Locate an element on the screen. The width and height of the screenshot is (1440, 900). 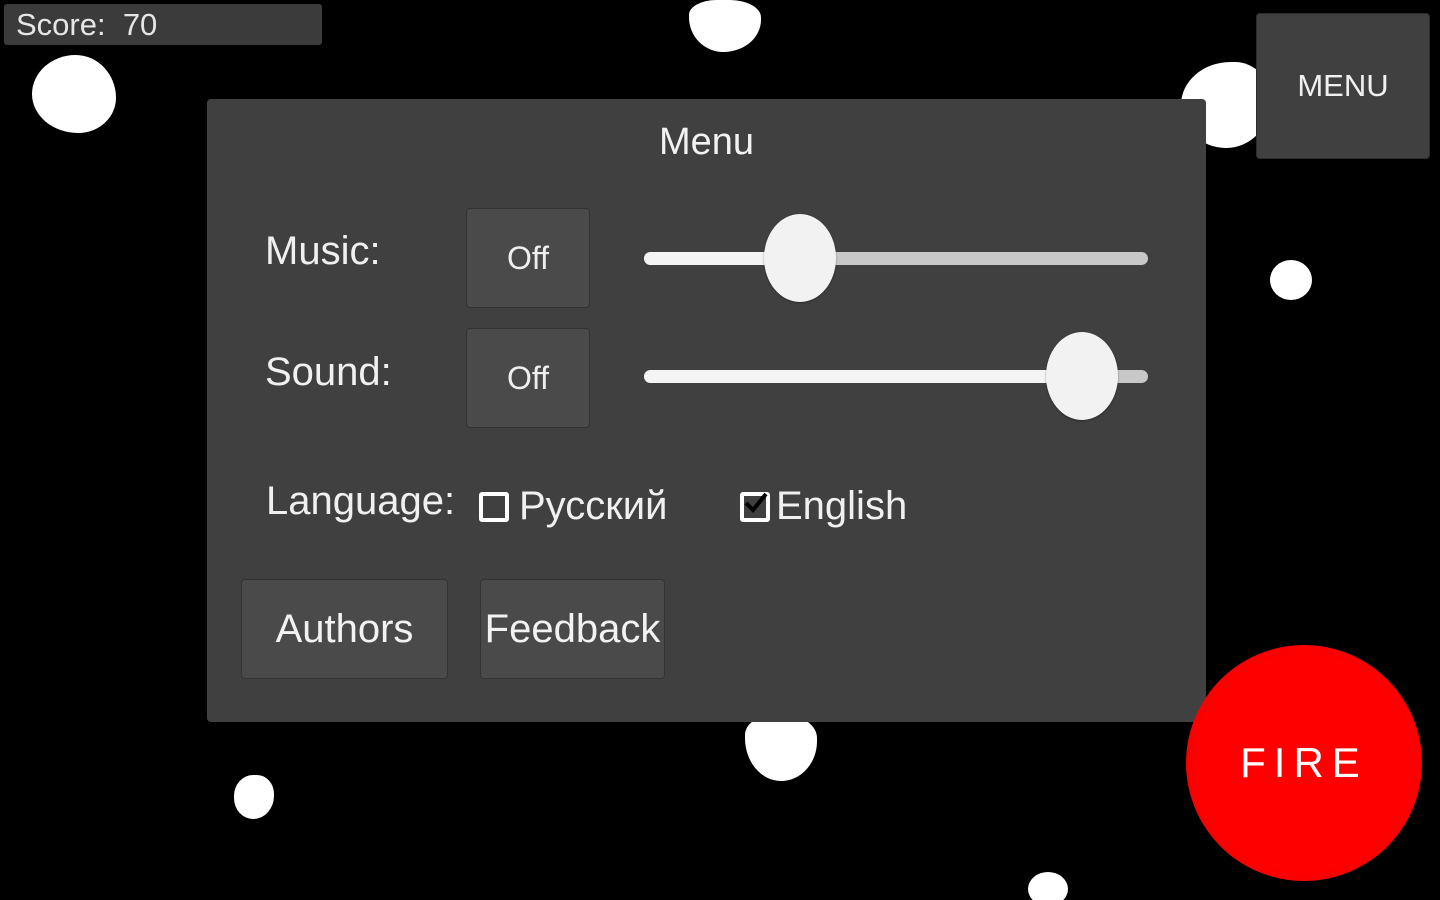
music-volume-slider is located at coordinates (896, 258).